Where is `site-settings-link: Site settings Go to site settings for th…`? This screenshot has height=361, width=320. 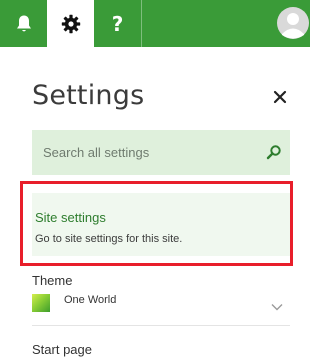
site-settings-link: Site settings Go to site settings for th… is located at coordinates (161, 224).